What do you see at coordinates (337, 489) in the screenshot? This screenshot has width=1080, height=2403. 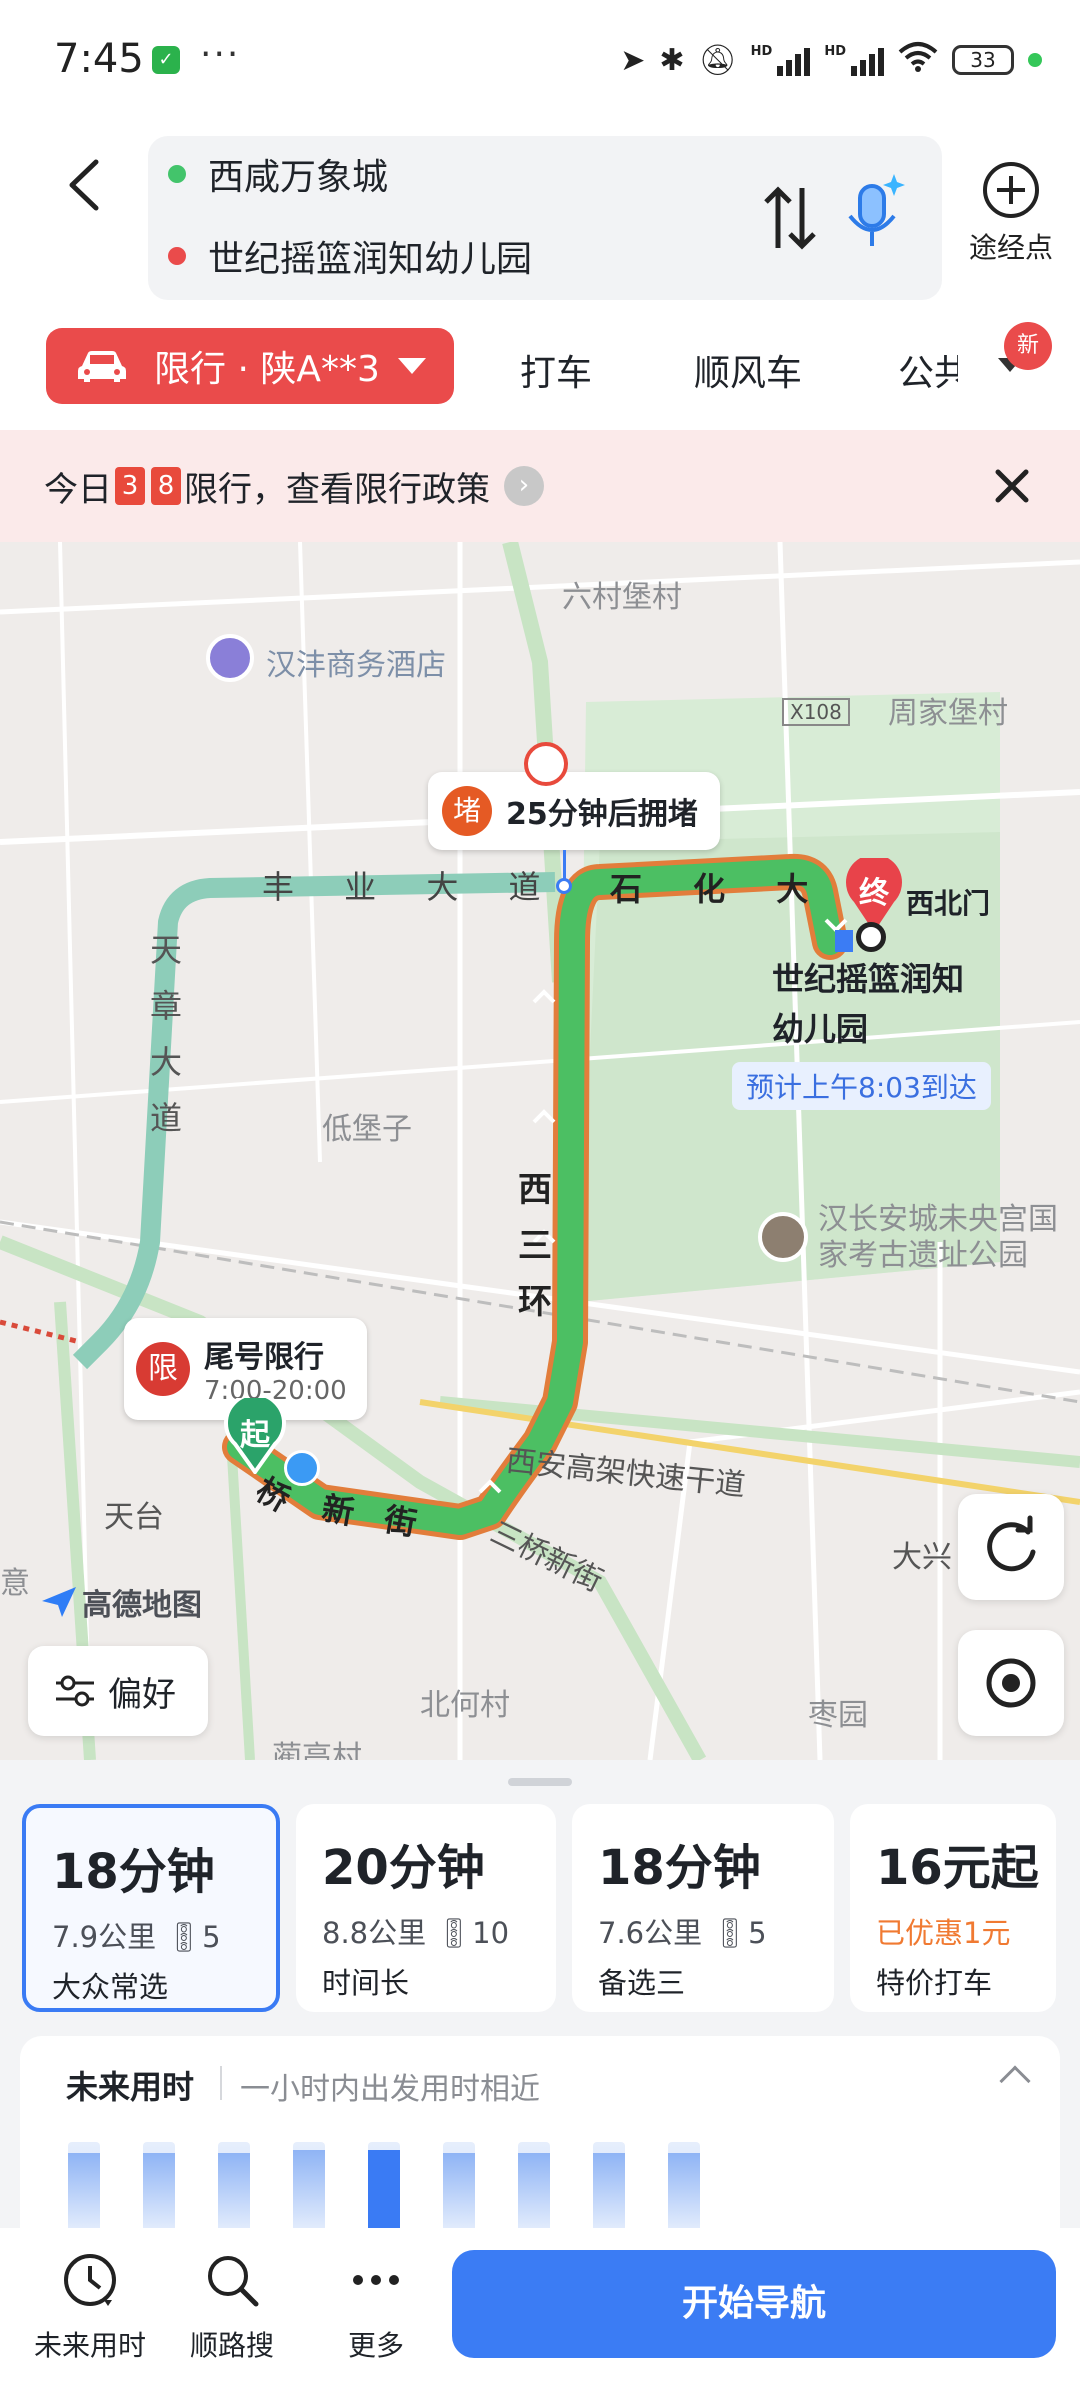 I see `notice-suffix: 限行，查看限行政策` at bounding box center [337, 489].